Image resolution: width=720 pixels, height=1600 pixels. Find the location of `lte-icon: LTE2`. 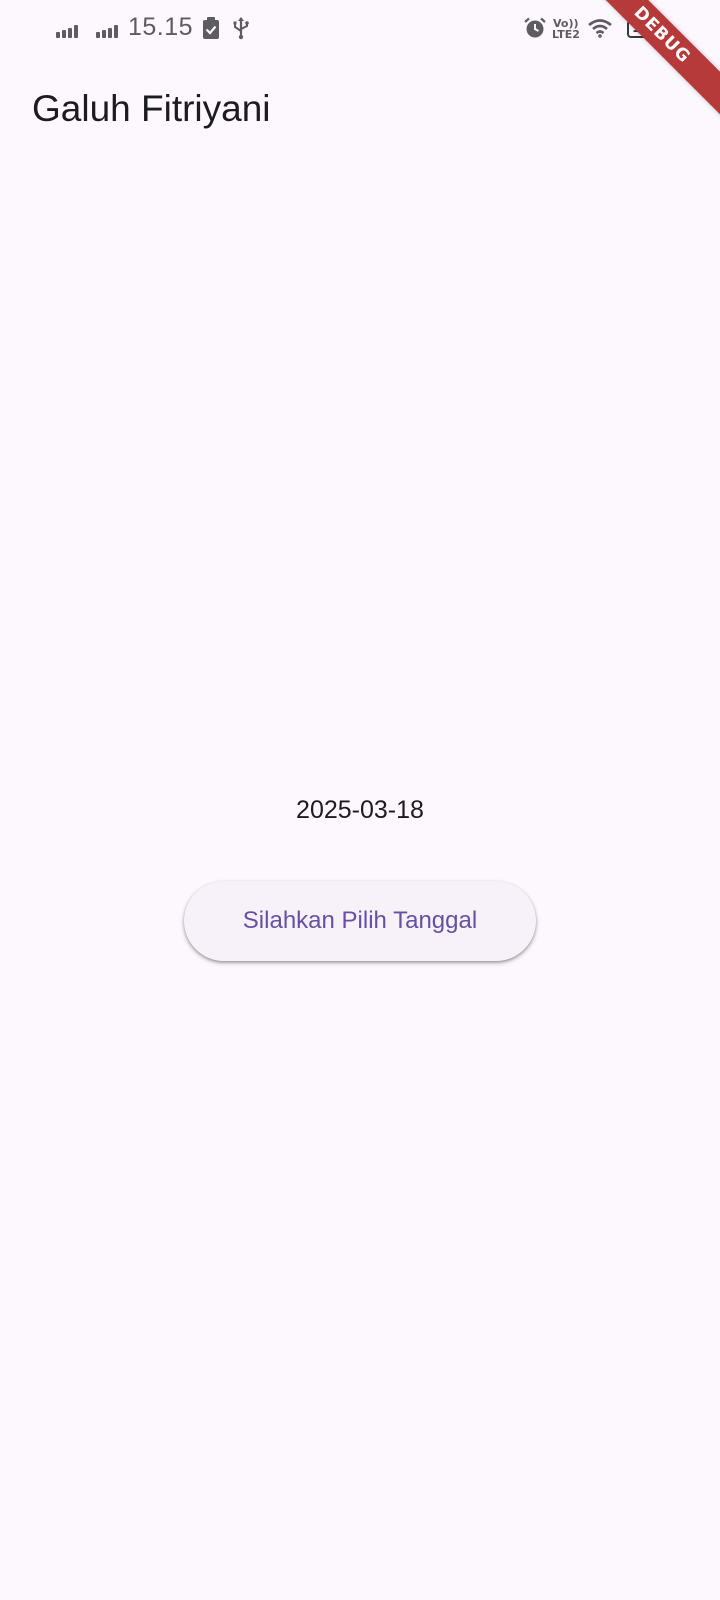

lte-icon: LTE2 is located at coordinates (566, 34).